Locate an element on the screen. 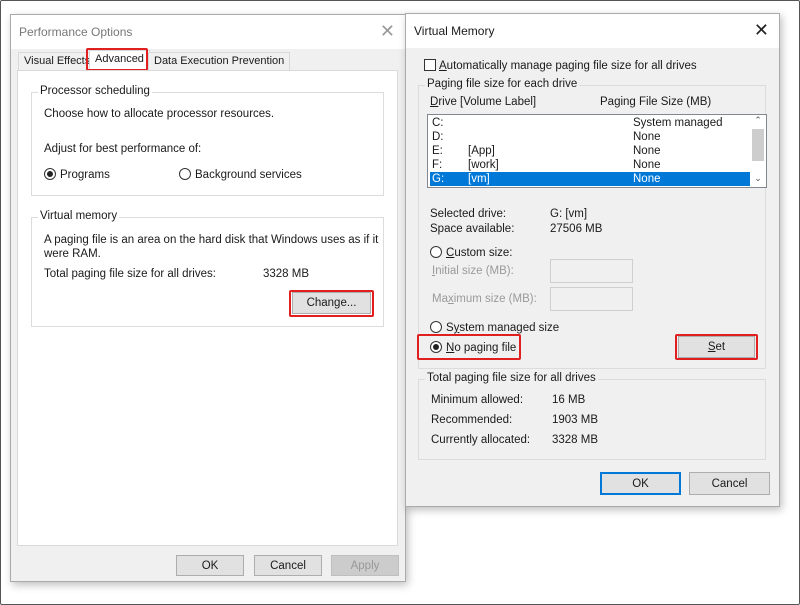 Image resolution: width=800 pixels, height=605 pixels. volume-label: [vm] is located at coordinates (479, 179).